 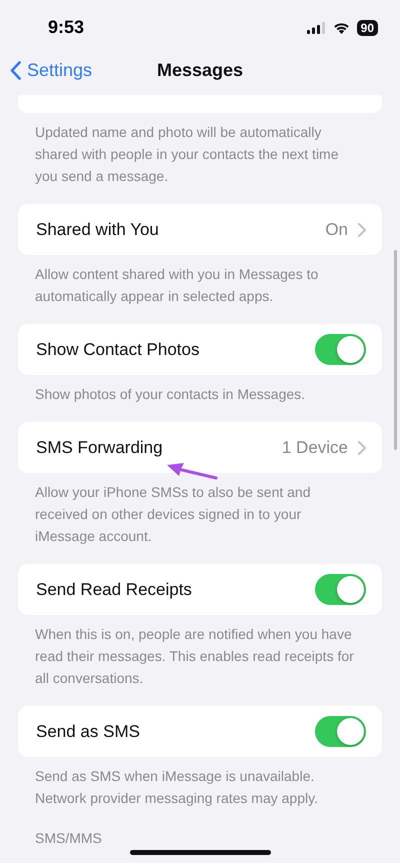 What do you see at coordinates (316, 28) in the screenshot?
I see `signal-icon` at bounding box center [316, 28].